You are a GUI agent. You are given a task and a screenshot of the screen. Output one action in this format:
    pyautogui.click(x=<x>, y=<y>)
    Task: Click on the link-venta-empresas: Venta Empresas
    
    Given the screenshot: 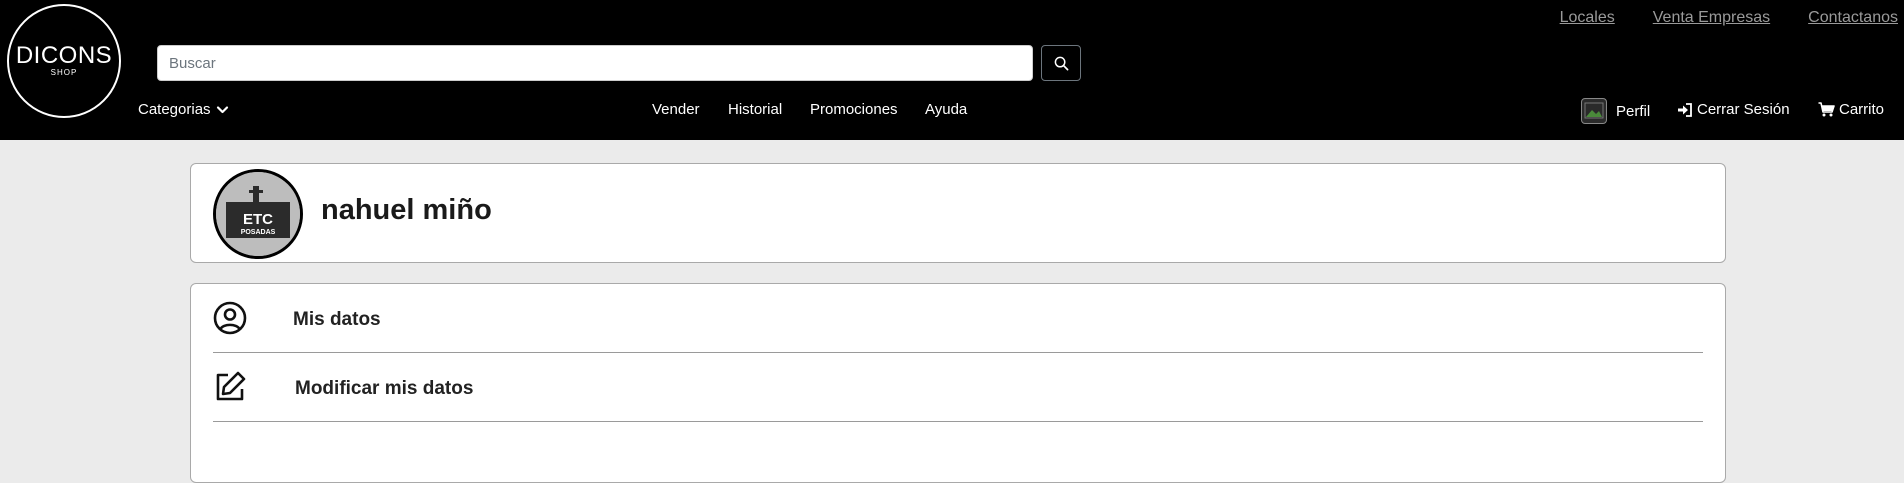 What is the action you would take?
    pyautogui.click(x=1711, y=18)
    